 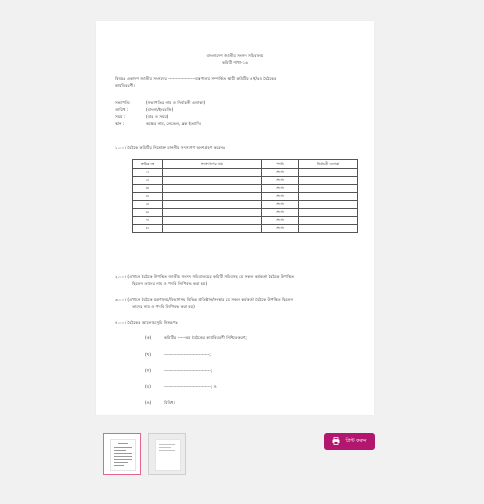 I want to click on table-row: ৭। সদস্য, so click(x=244, y=220).